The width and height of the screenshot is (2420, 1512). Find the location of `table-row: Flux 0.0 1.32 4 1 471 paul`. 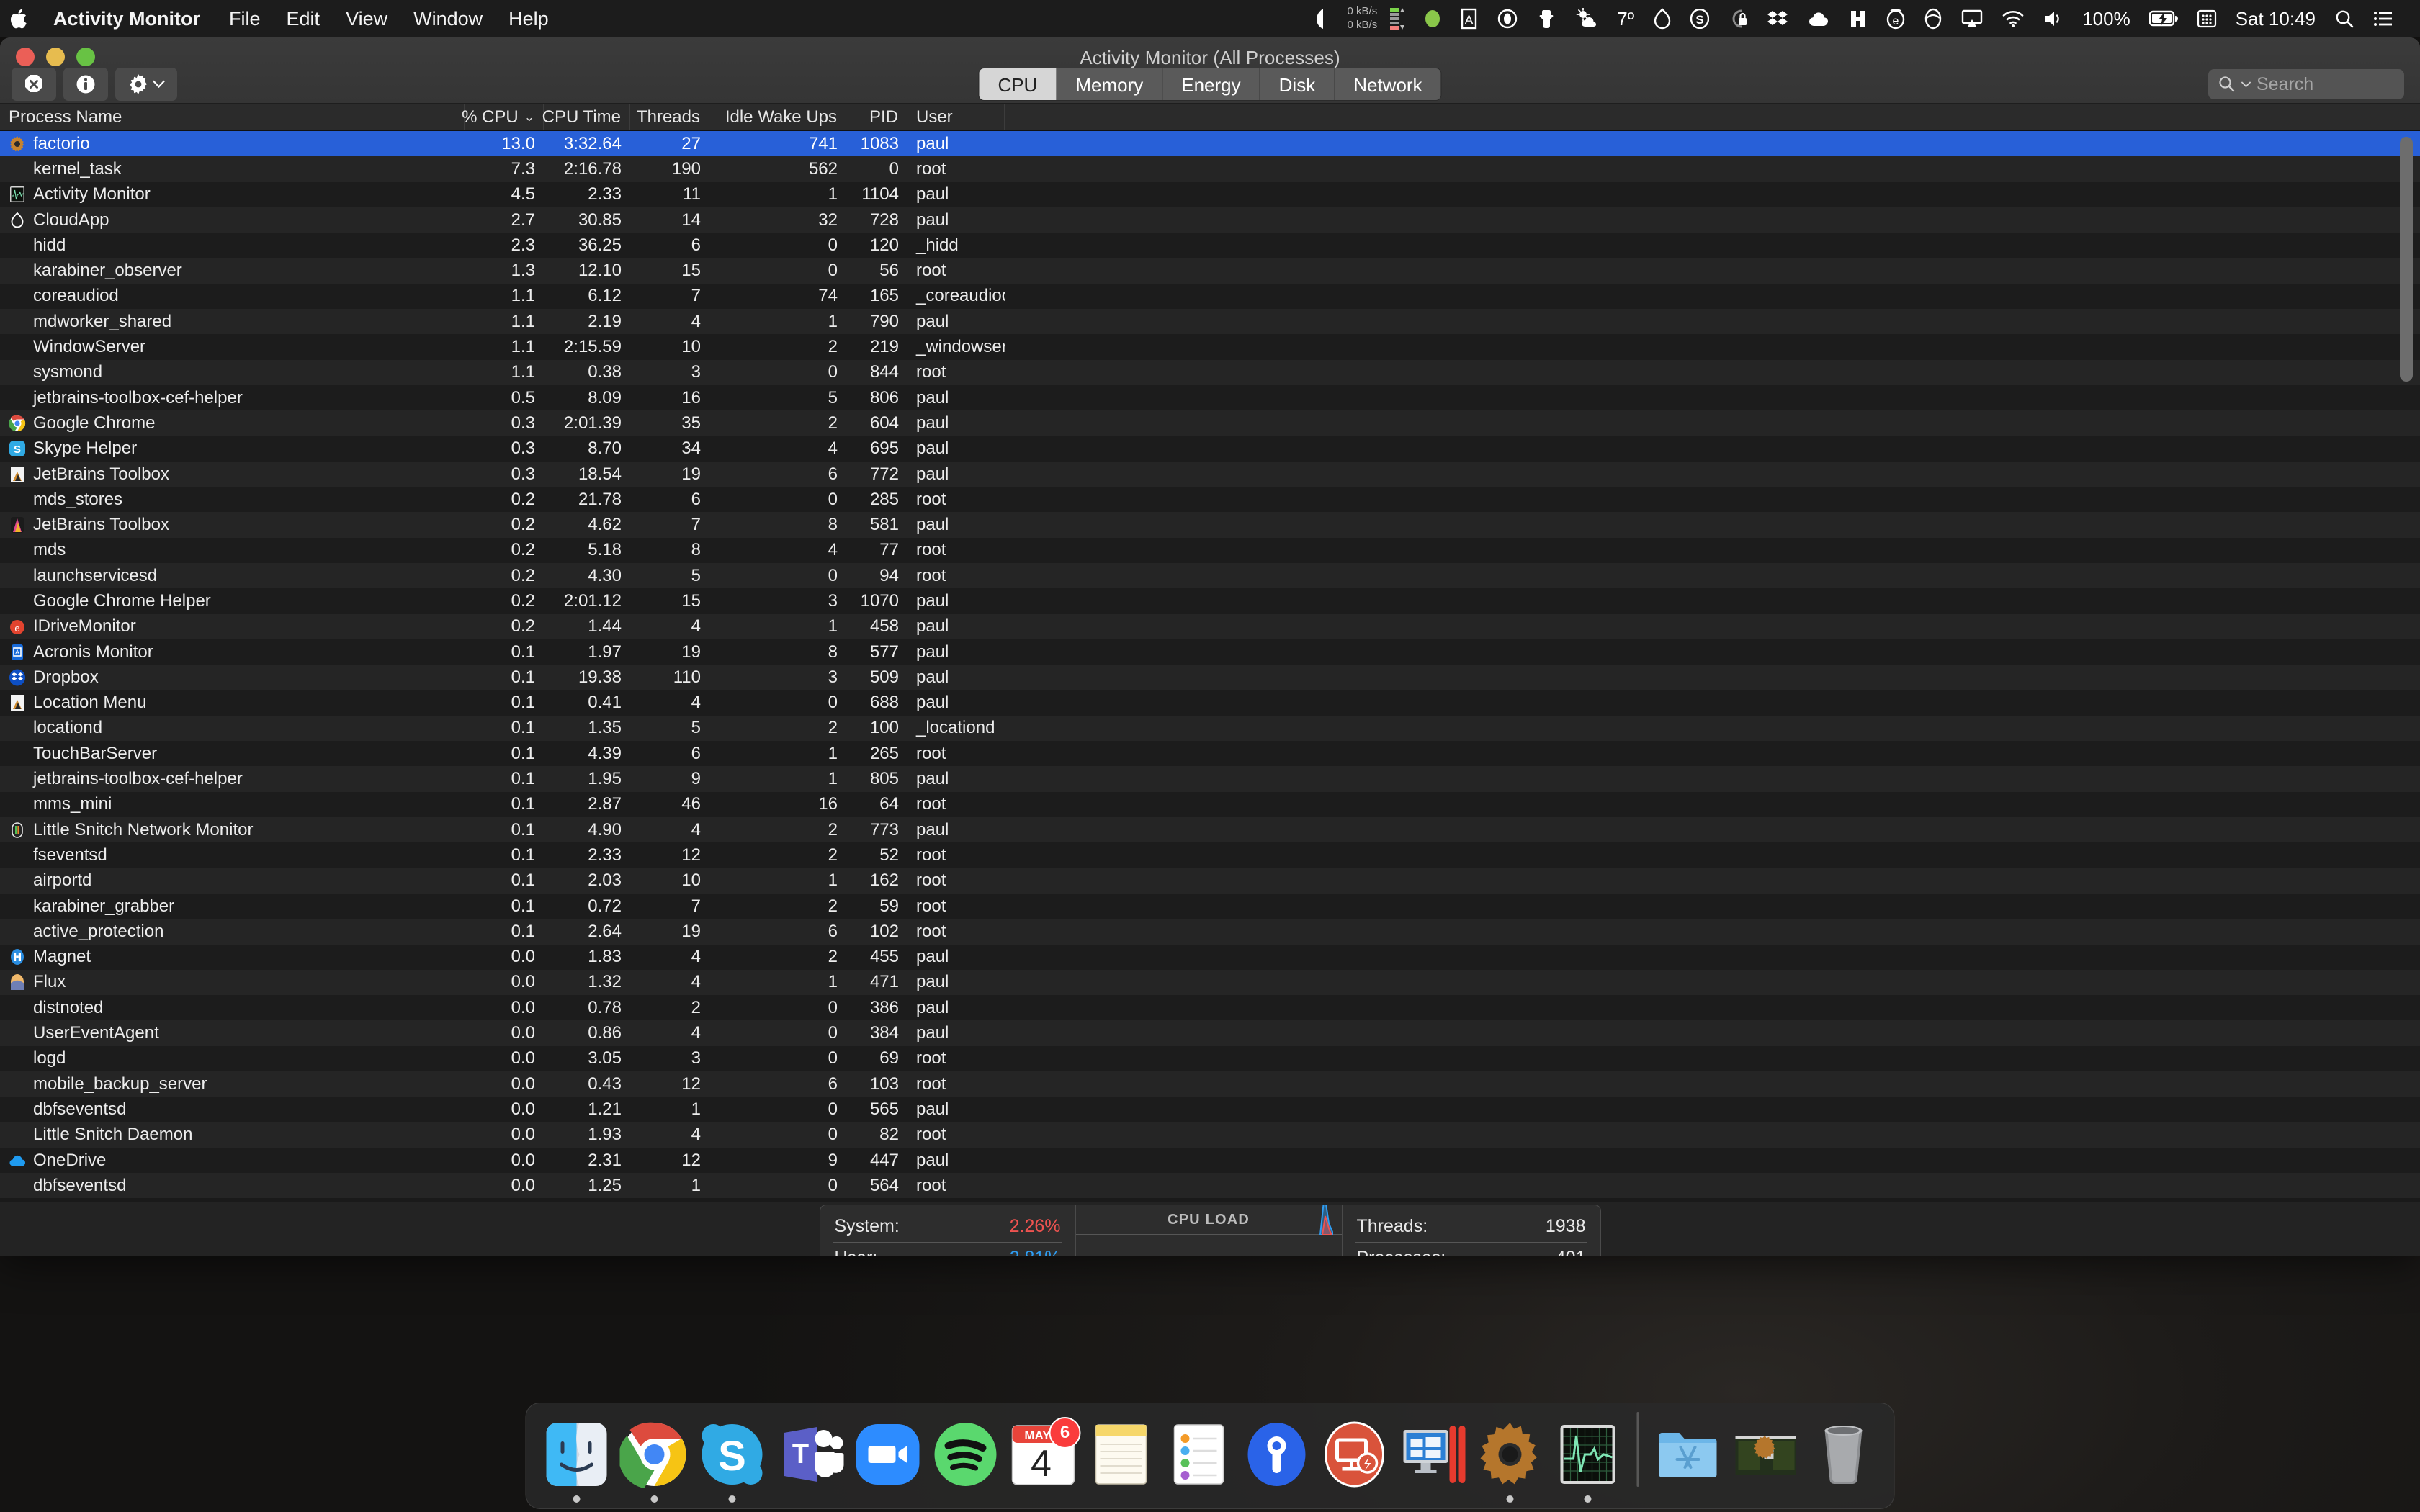

table-row: Flux 0.0 1.32 4 1 471 paul is located at coordinates (1210, 982).